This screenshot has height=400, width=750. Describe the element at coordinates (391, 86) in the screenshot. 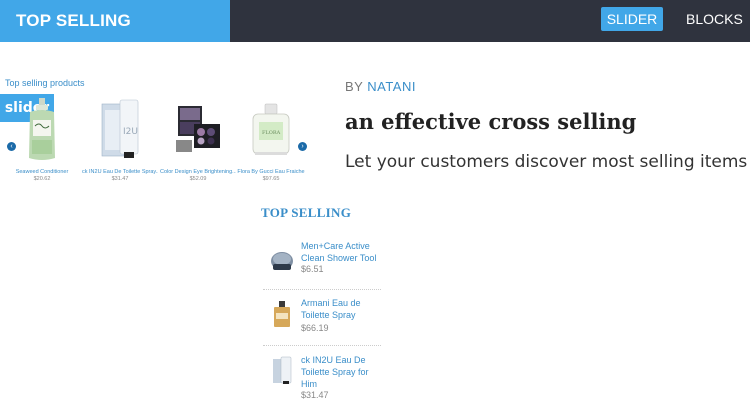

I see `author-link: NATANI` at that location.